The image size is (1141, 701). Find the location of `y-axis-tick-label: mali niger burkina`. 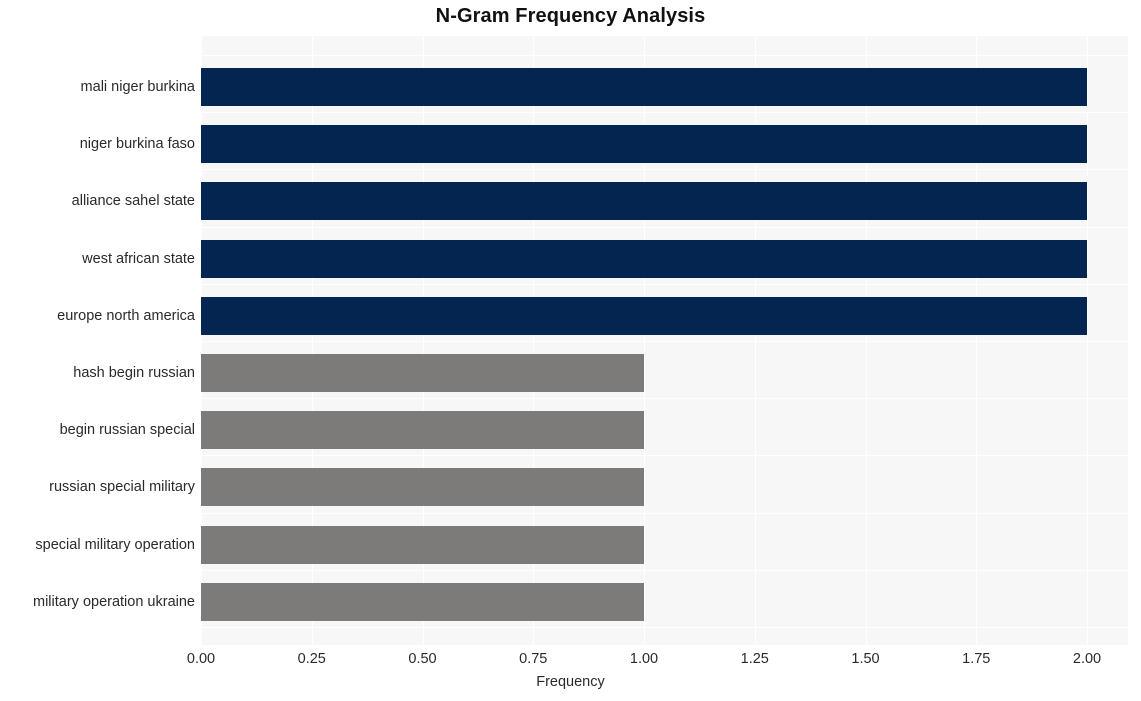

y-axis-tick-label: mali niger burkina is located at coordinates (137, 87).